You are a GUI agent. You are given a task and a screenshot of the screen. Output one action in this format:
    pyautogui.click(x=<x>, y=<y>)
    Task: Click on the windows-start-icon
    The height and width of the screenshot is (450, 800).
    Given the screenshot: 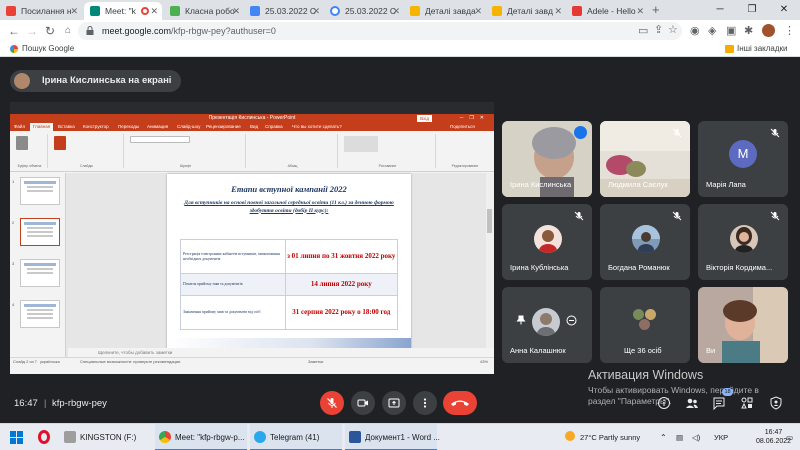 What is the action you would take?
    pyautogui.click(x=16, y=437)
    